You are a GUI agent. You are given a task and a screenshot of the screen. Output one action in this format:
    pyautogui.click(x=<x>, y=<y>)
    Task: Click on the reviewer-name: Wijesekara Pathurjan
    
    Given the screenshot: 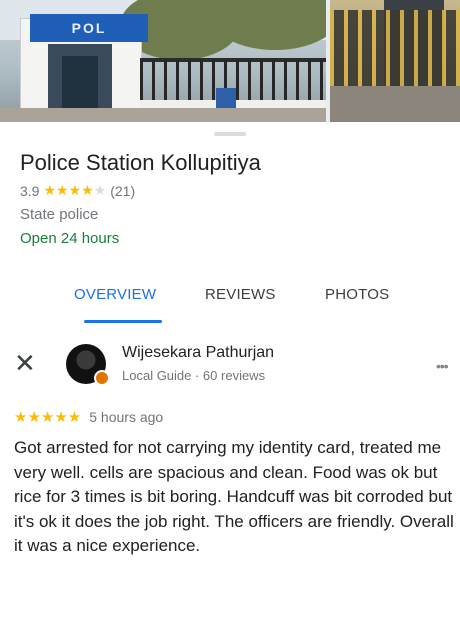 What is the action you would take?
    pyautogui.click(x=198, y=353)
    